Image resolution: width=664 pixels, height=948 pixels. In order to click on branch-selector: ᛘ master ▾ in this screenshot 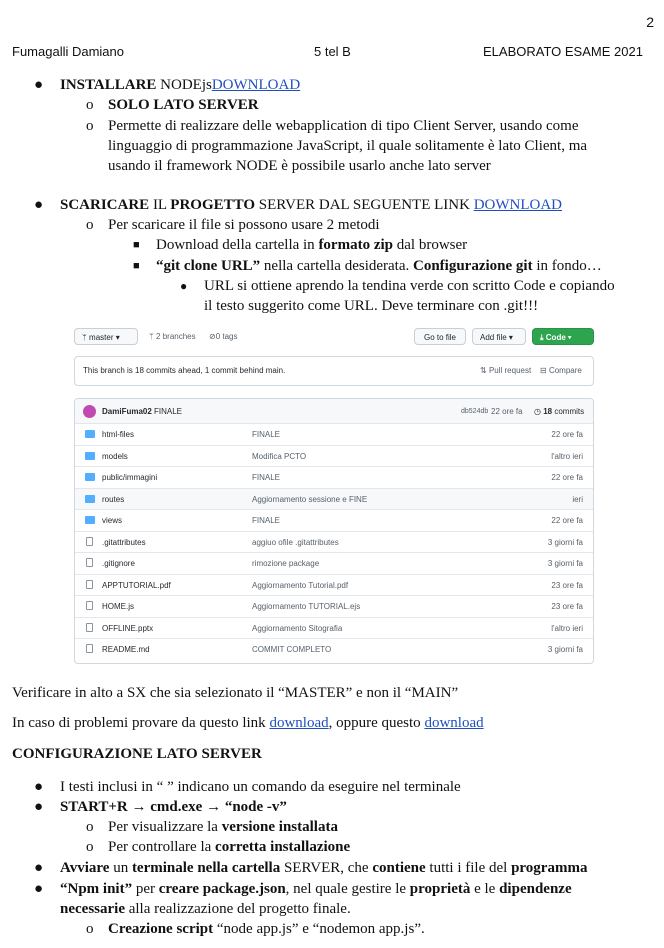, I will do `click(106, 336)`.